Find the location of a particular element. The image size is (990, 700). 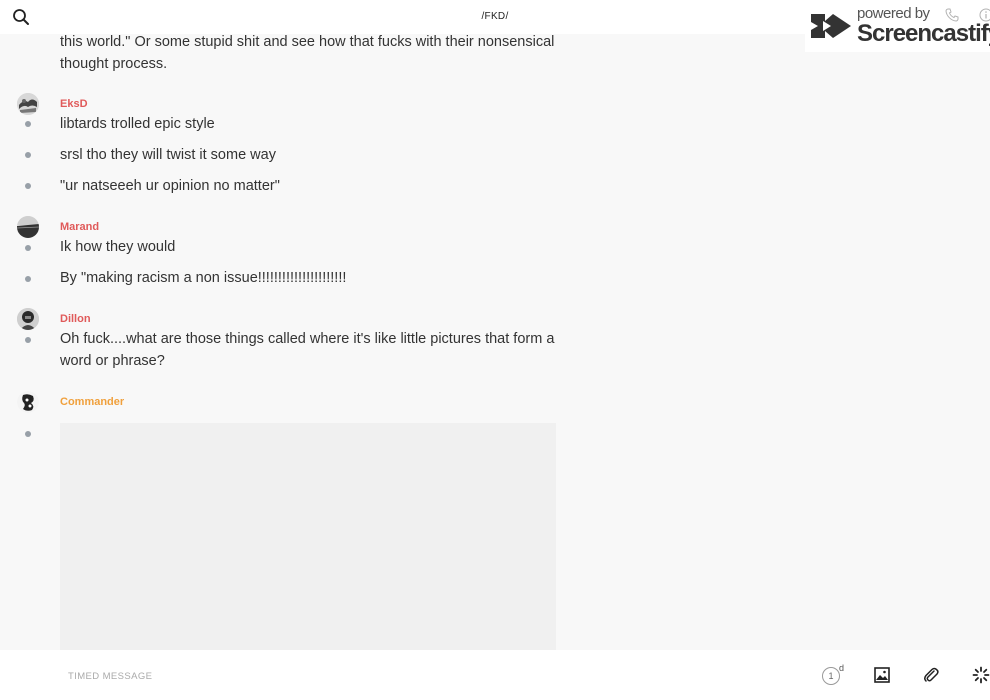

paperclip-icon is located at coordinates (931, 675).